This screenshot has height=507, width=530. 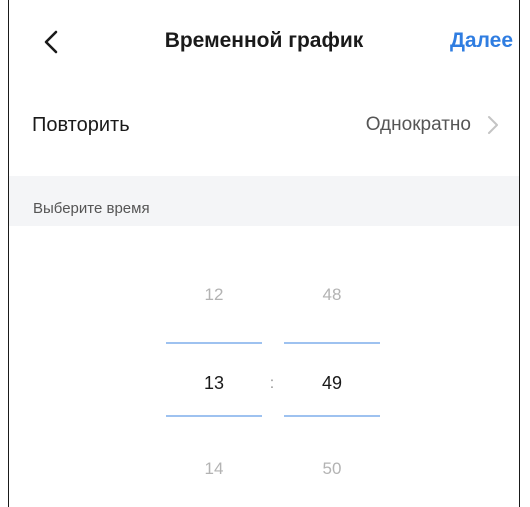 I want to click on repeat-value: Однократно, so click(x=418, y=124).